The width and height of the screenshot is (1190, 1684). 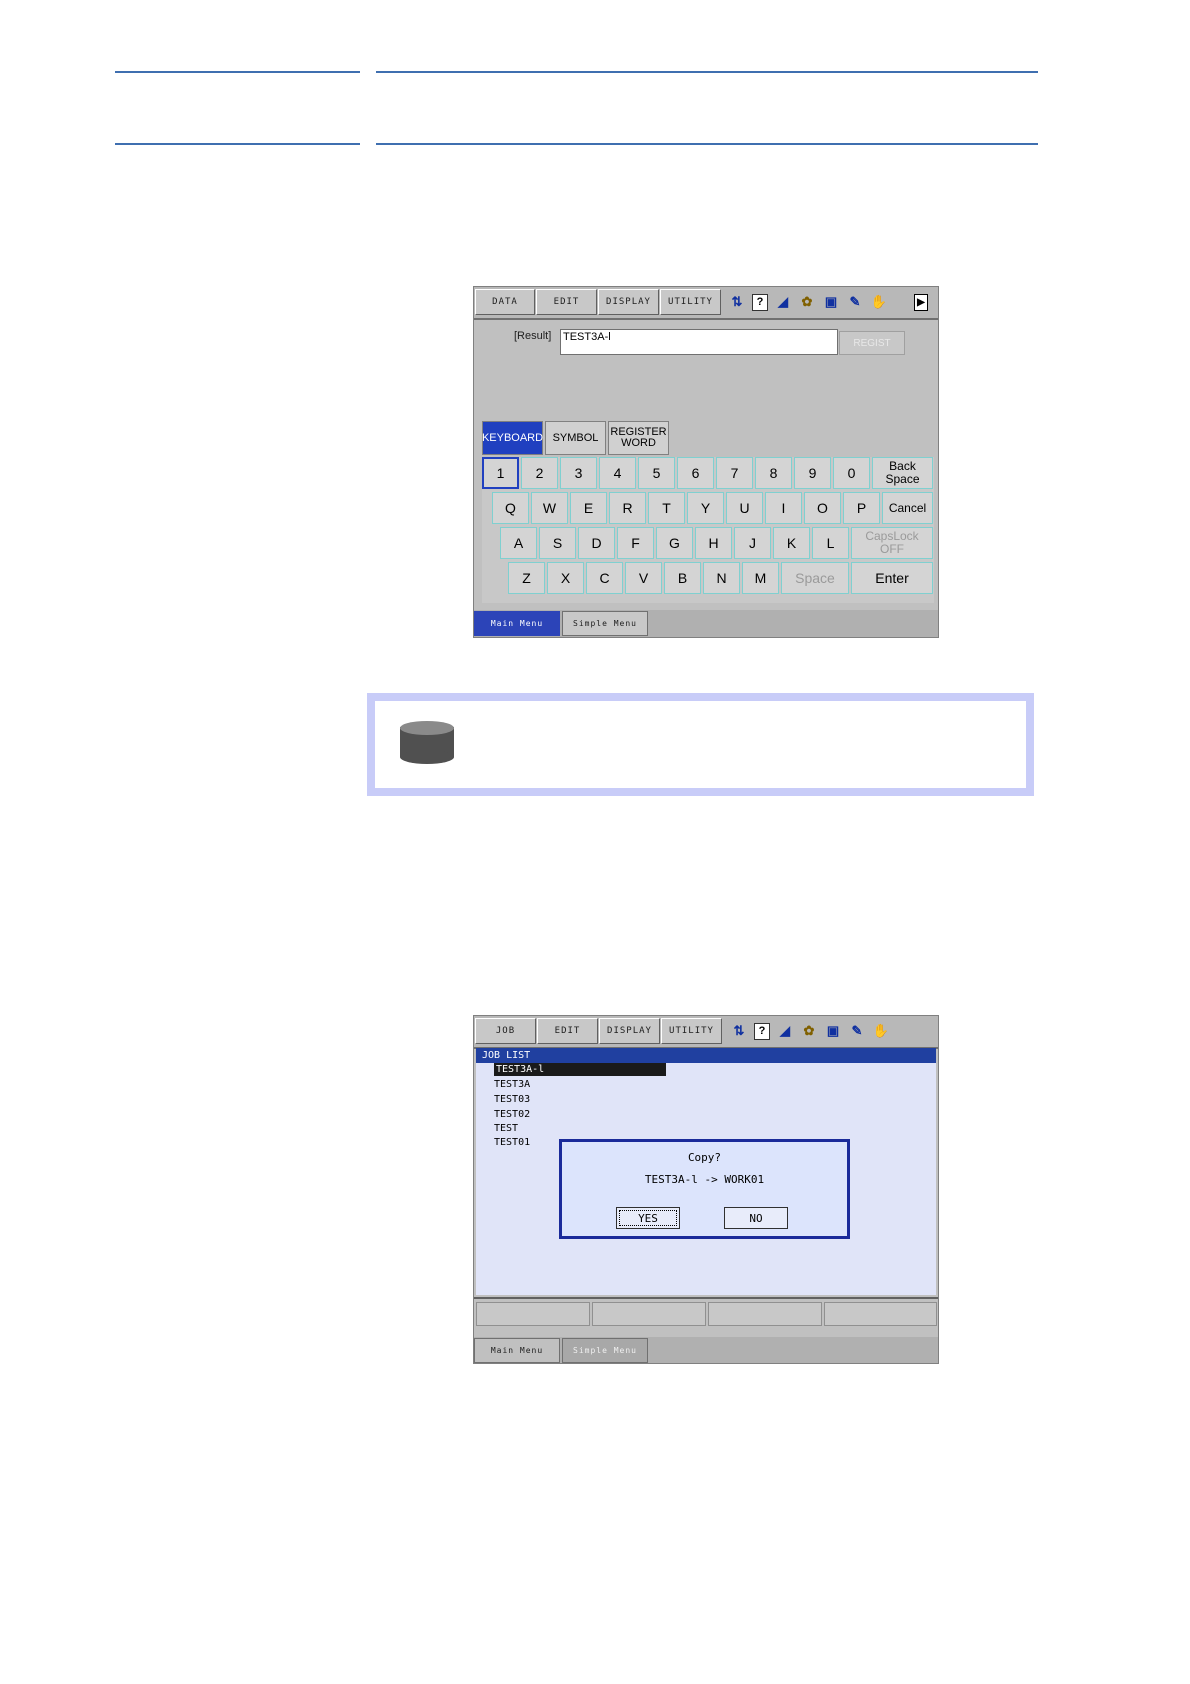 What do you see at coordinates (505, 1031) in the screenshot?
I see `menu-job: JOB` at bounding box center [505, 1031].